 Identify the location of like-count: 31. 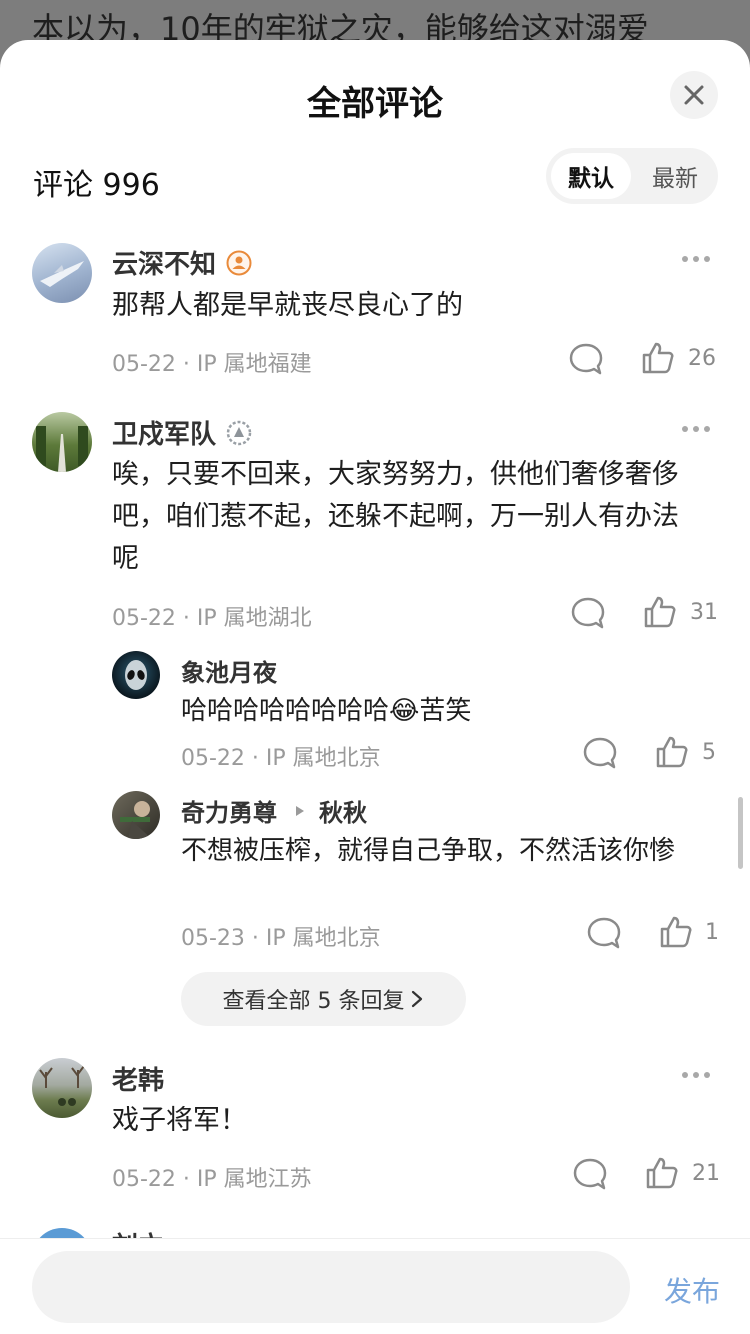
(704, 612).